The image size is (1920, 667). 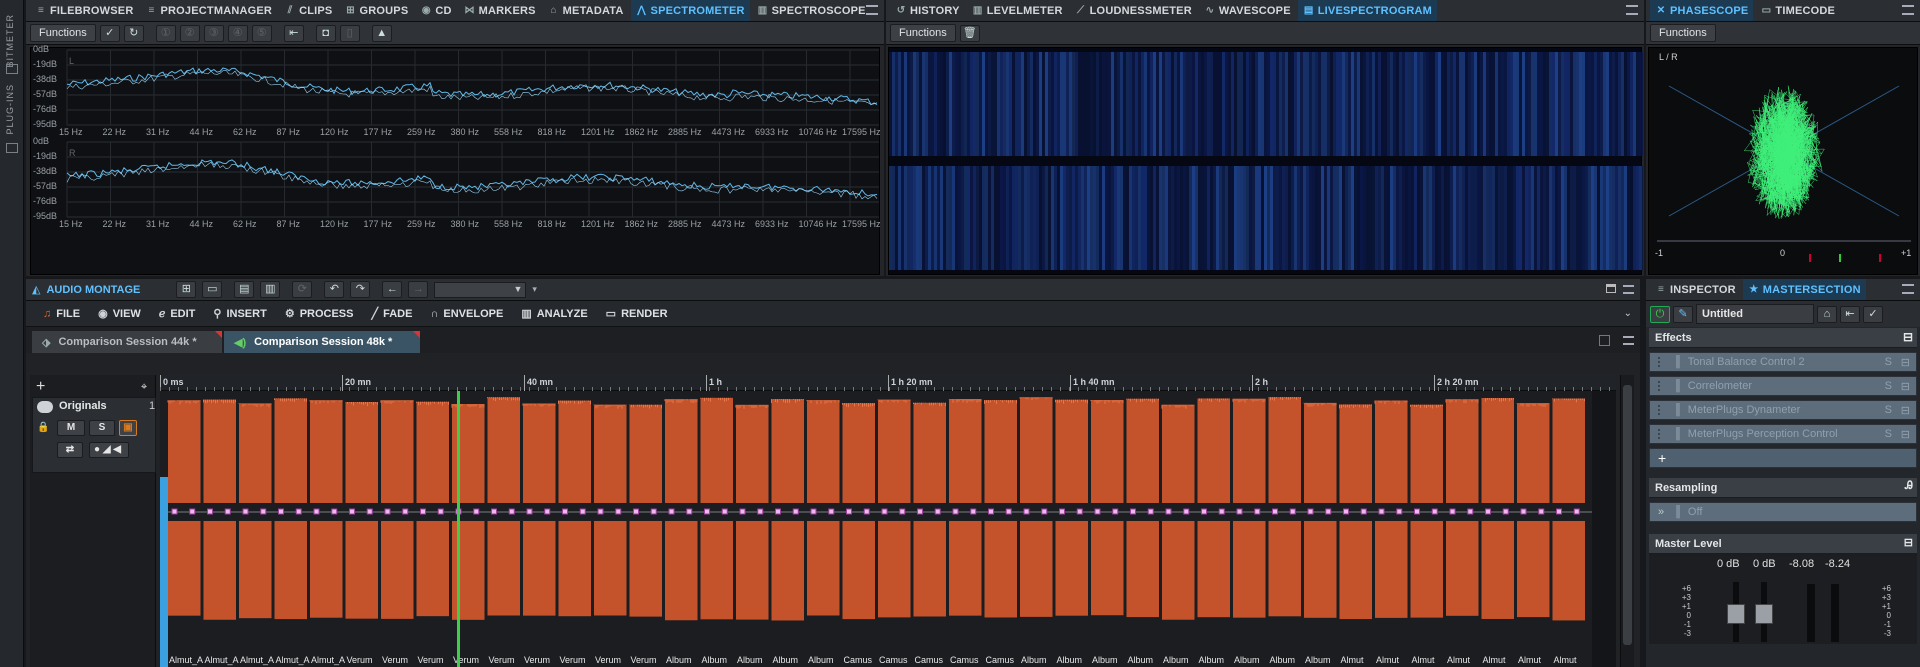 I want to click on tab-inspector: ≡ INSPECTOR, so click(x=1695, y=289).